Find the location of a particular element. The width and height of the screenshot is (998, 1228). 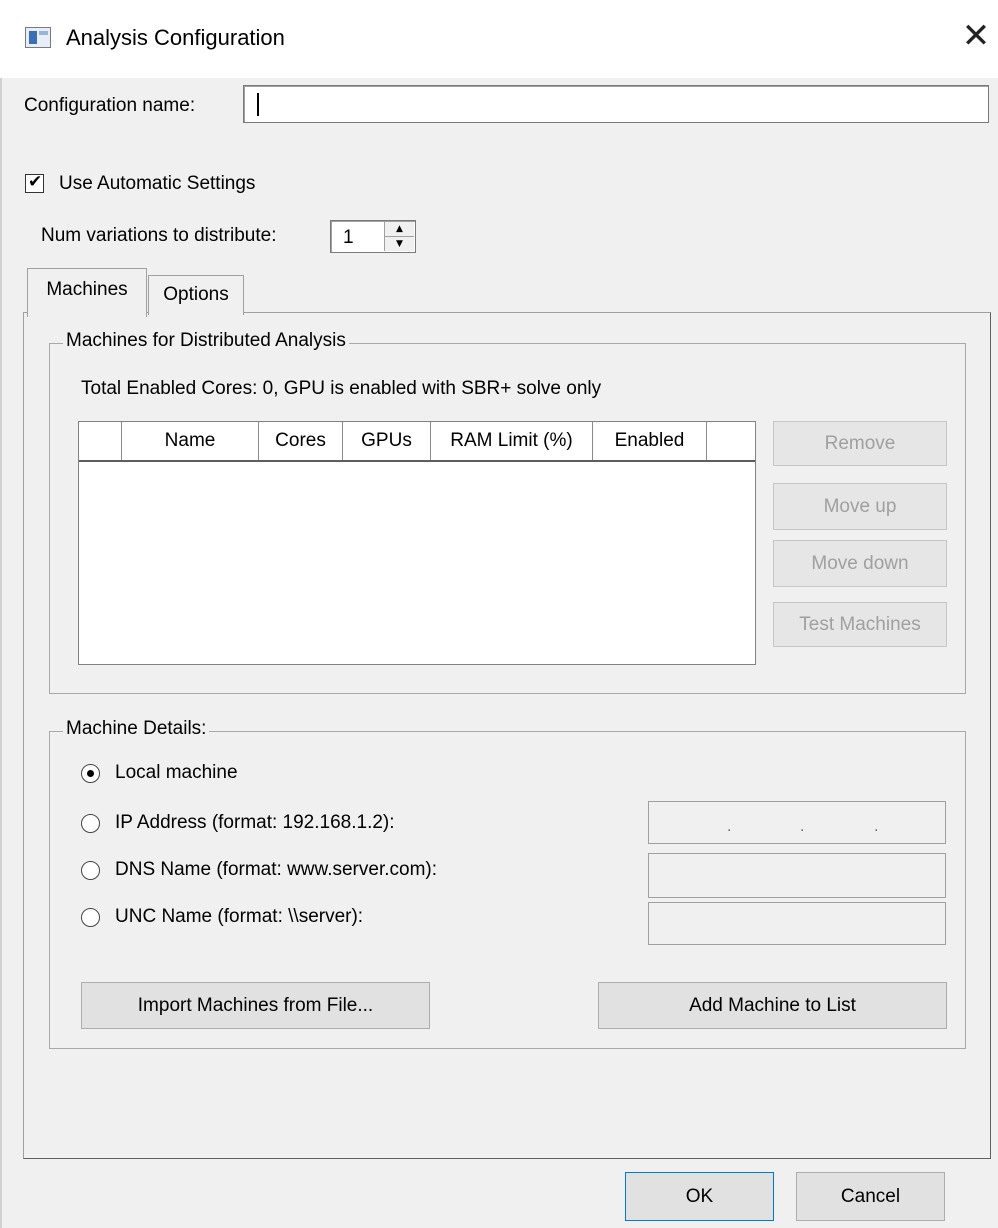

column-header-extra is located at coordinates (731, 441).